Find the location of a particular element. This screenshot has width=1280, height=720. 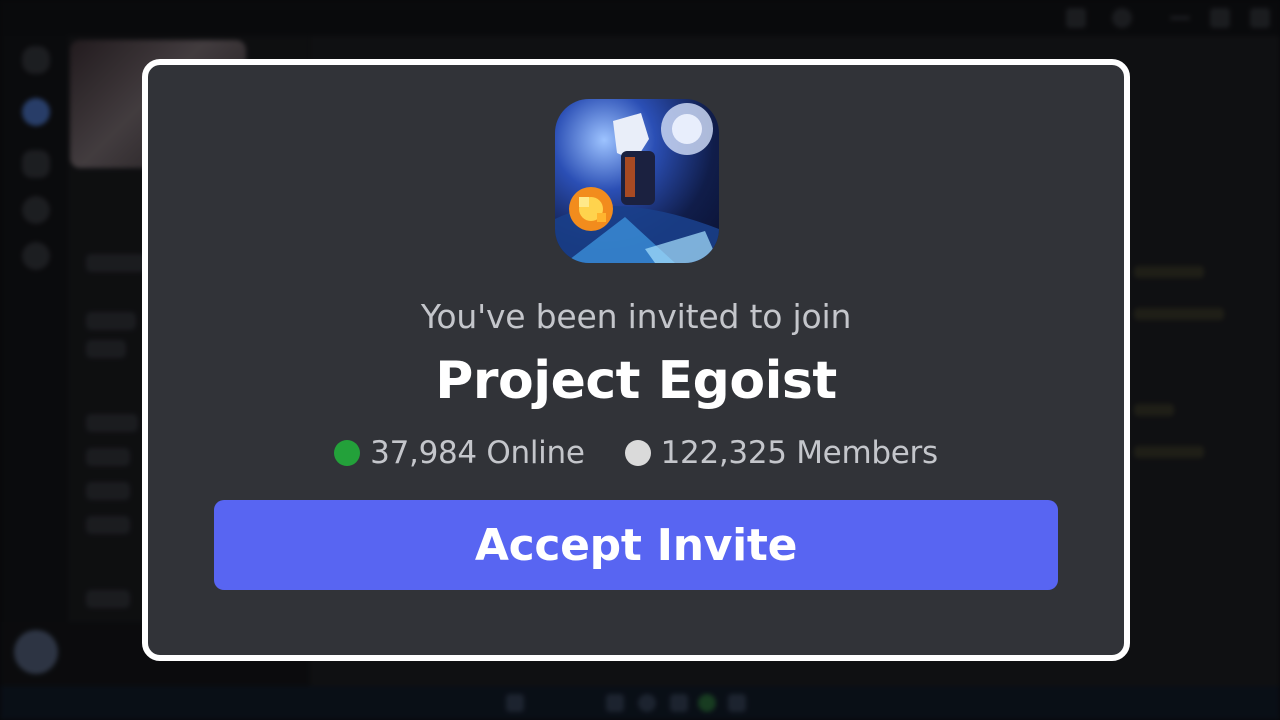

members-status-dot-icon is located at coordinates (637, 453).